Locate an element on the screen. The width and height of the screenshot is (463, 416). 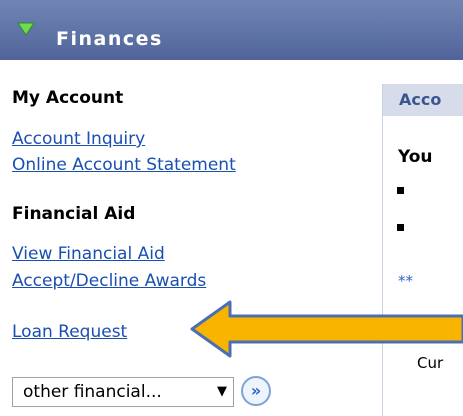
account-summary-header: Acco is located at coordinates (423, 100).